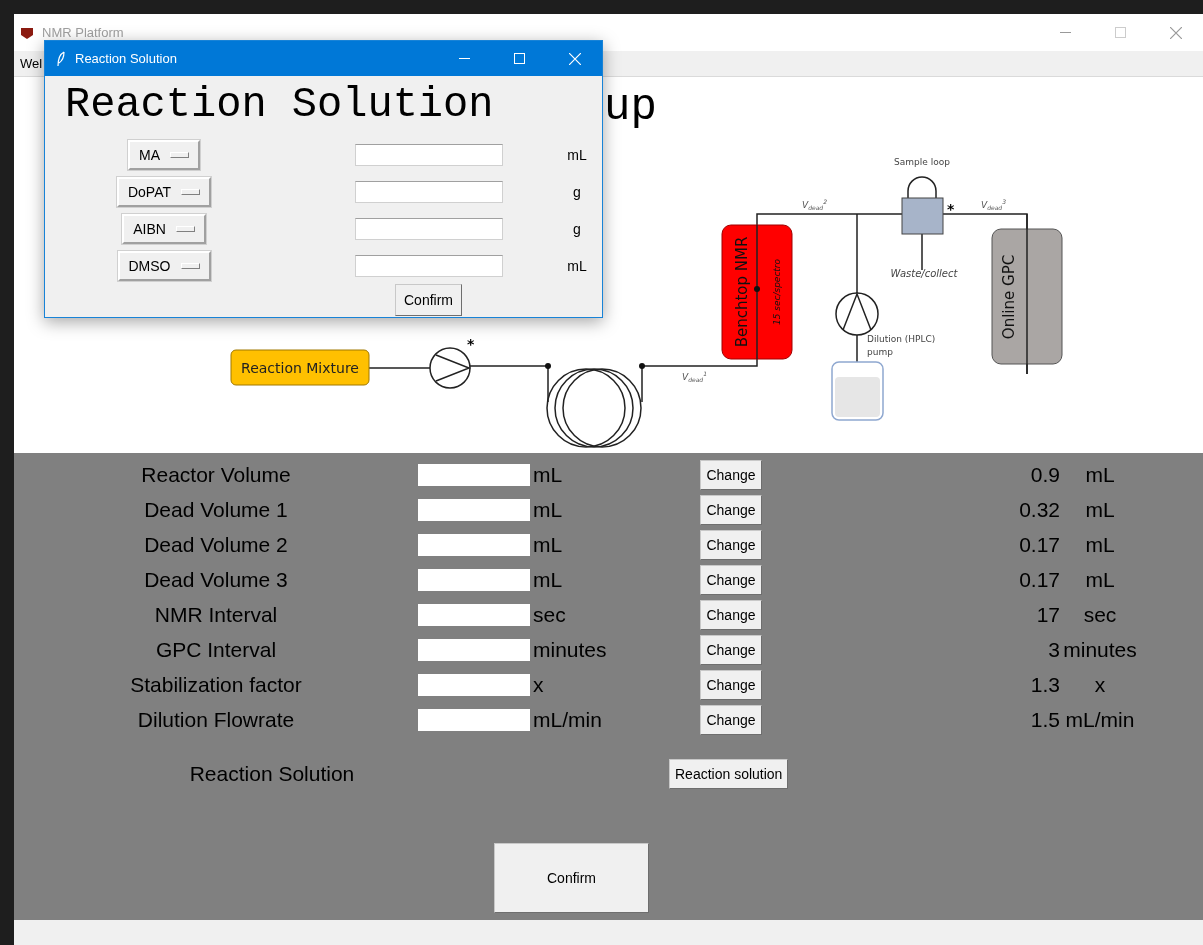  Describe the element at coordinates (272, 774) in the screenshot. I see `setting-label: Reaction Solution` at that location.